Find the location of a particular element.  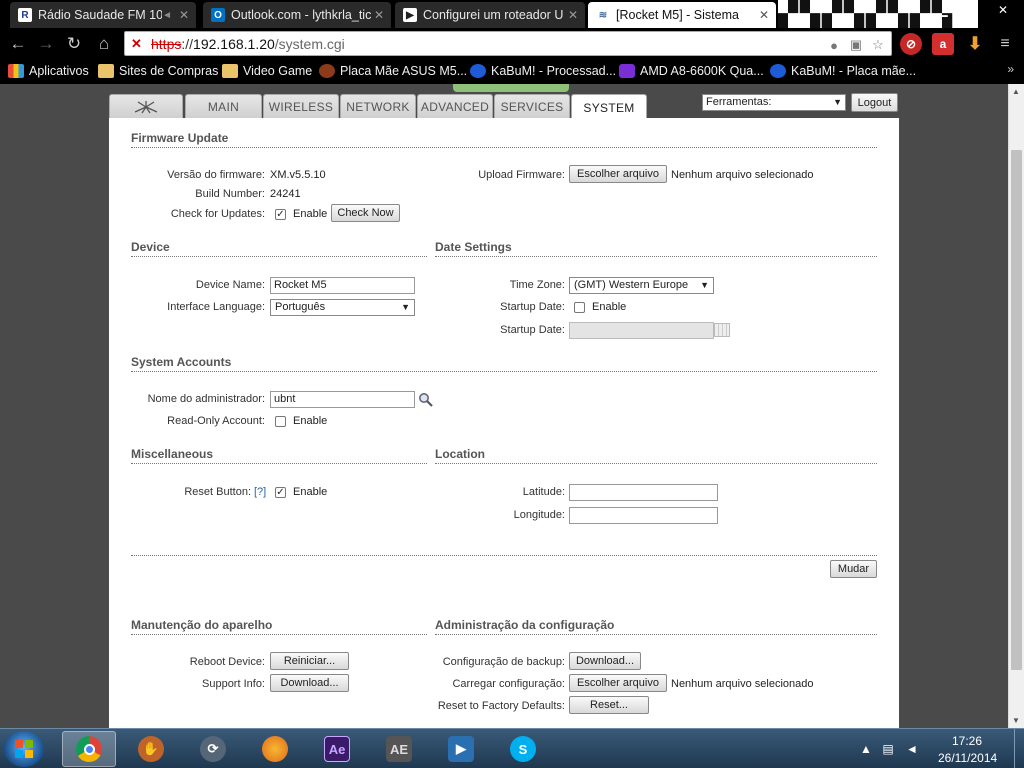

section-title-firmware: Firmware Update is located at coordinates (180, 138).